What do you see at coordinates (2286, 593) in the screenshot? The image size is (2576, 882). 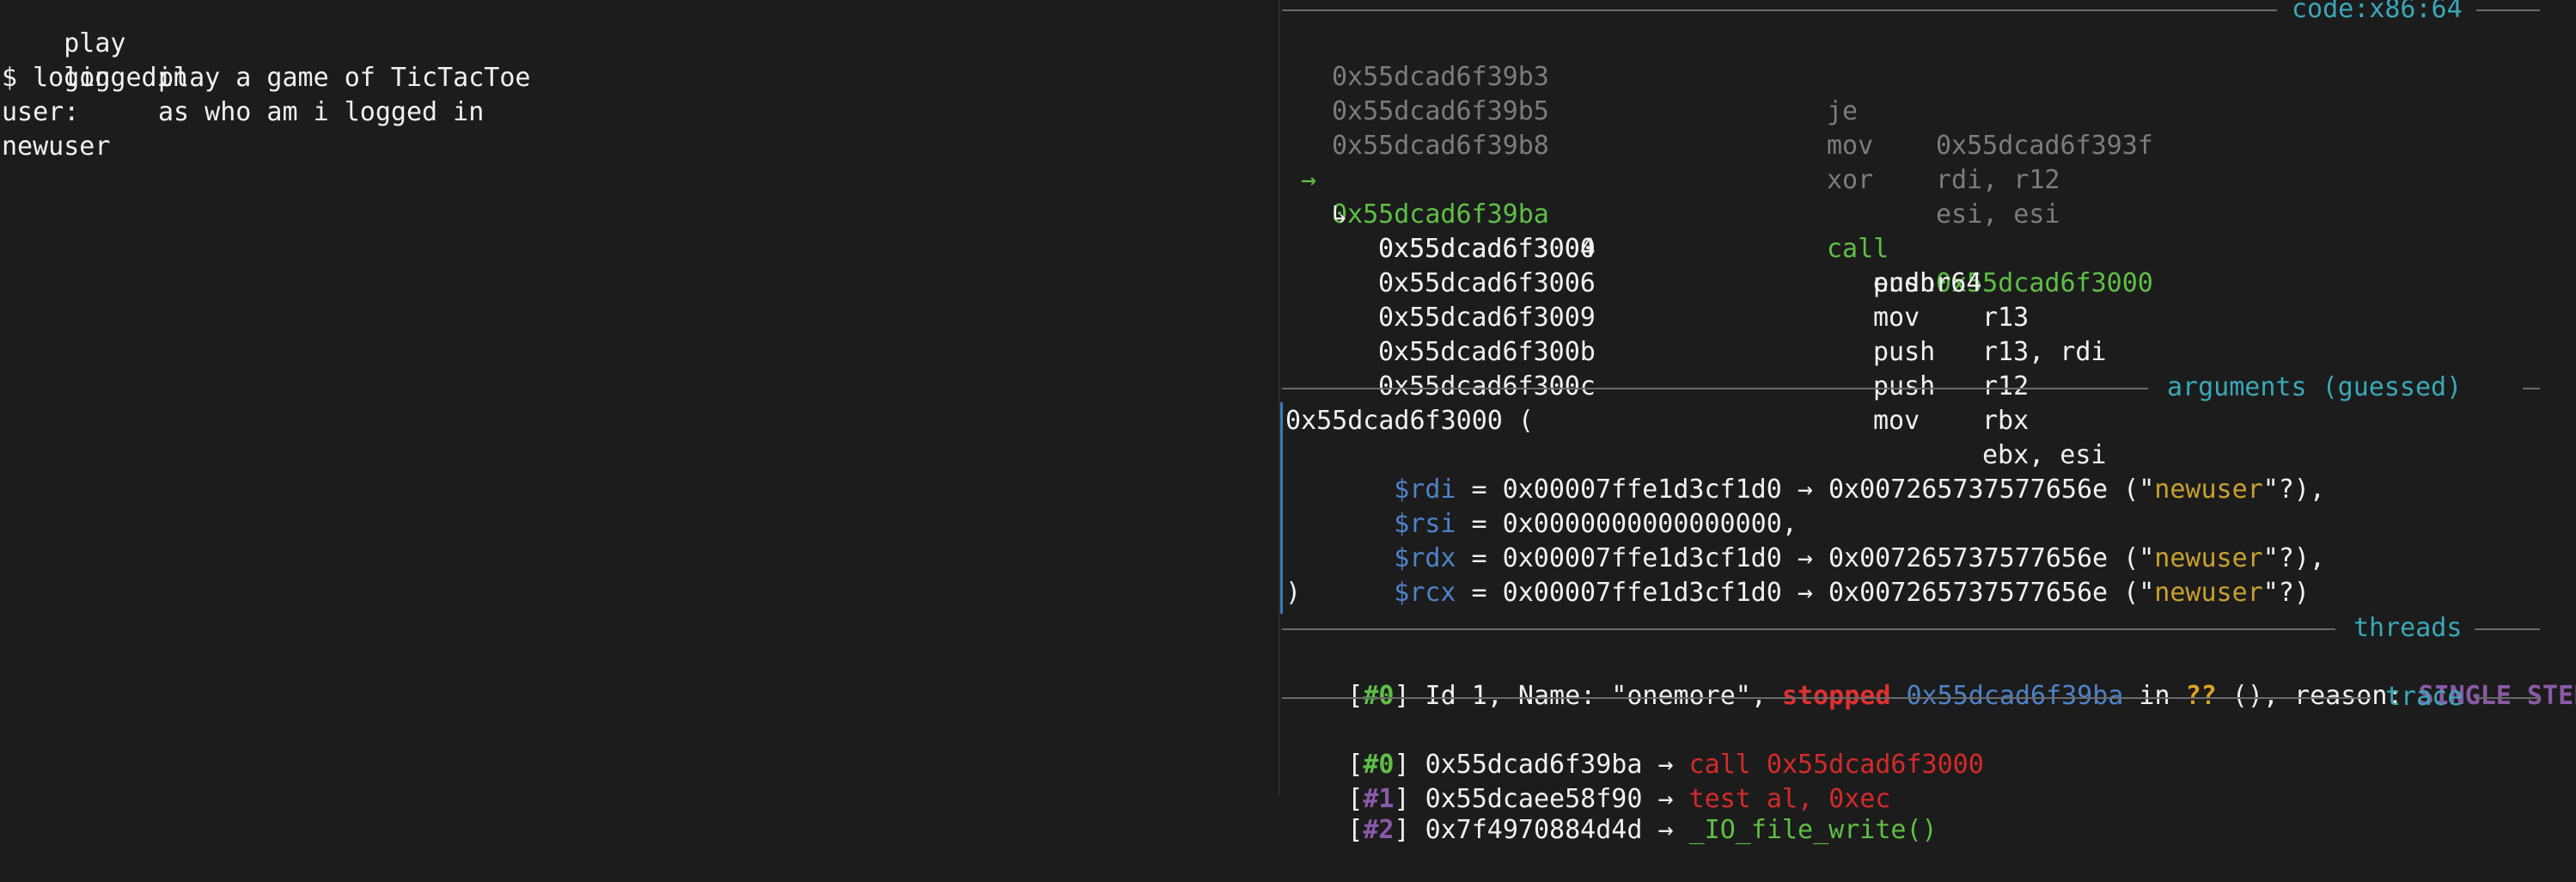 I see `argument-suffix: "?)` at bounding box center [2286, 593].